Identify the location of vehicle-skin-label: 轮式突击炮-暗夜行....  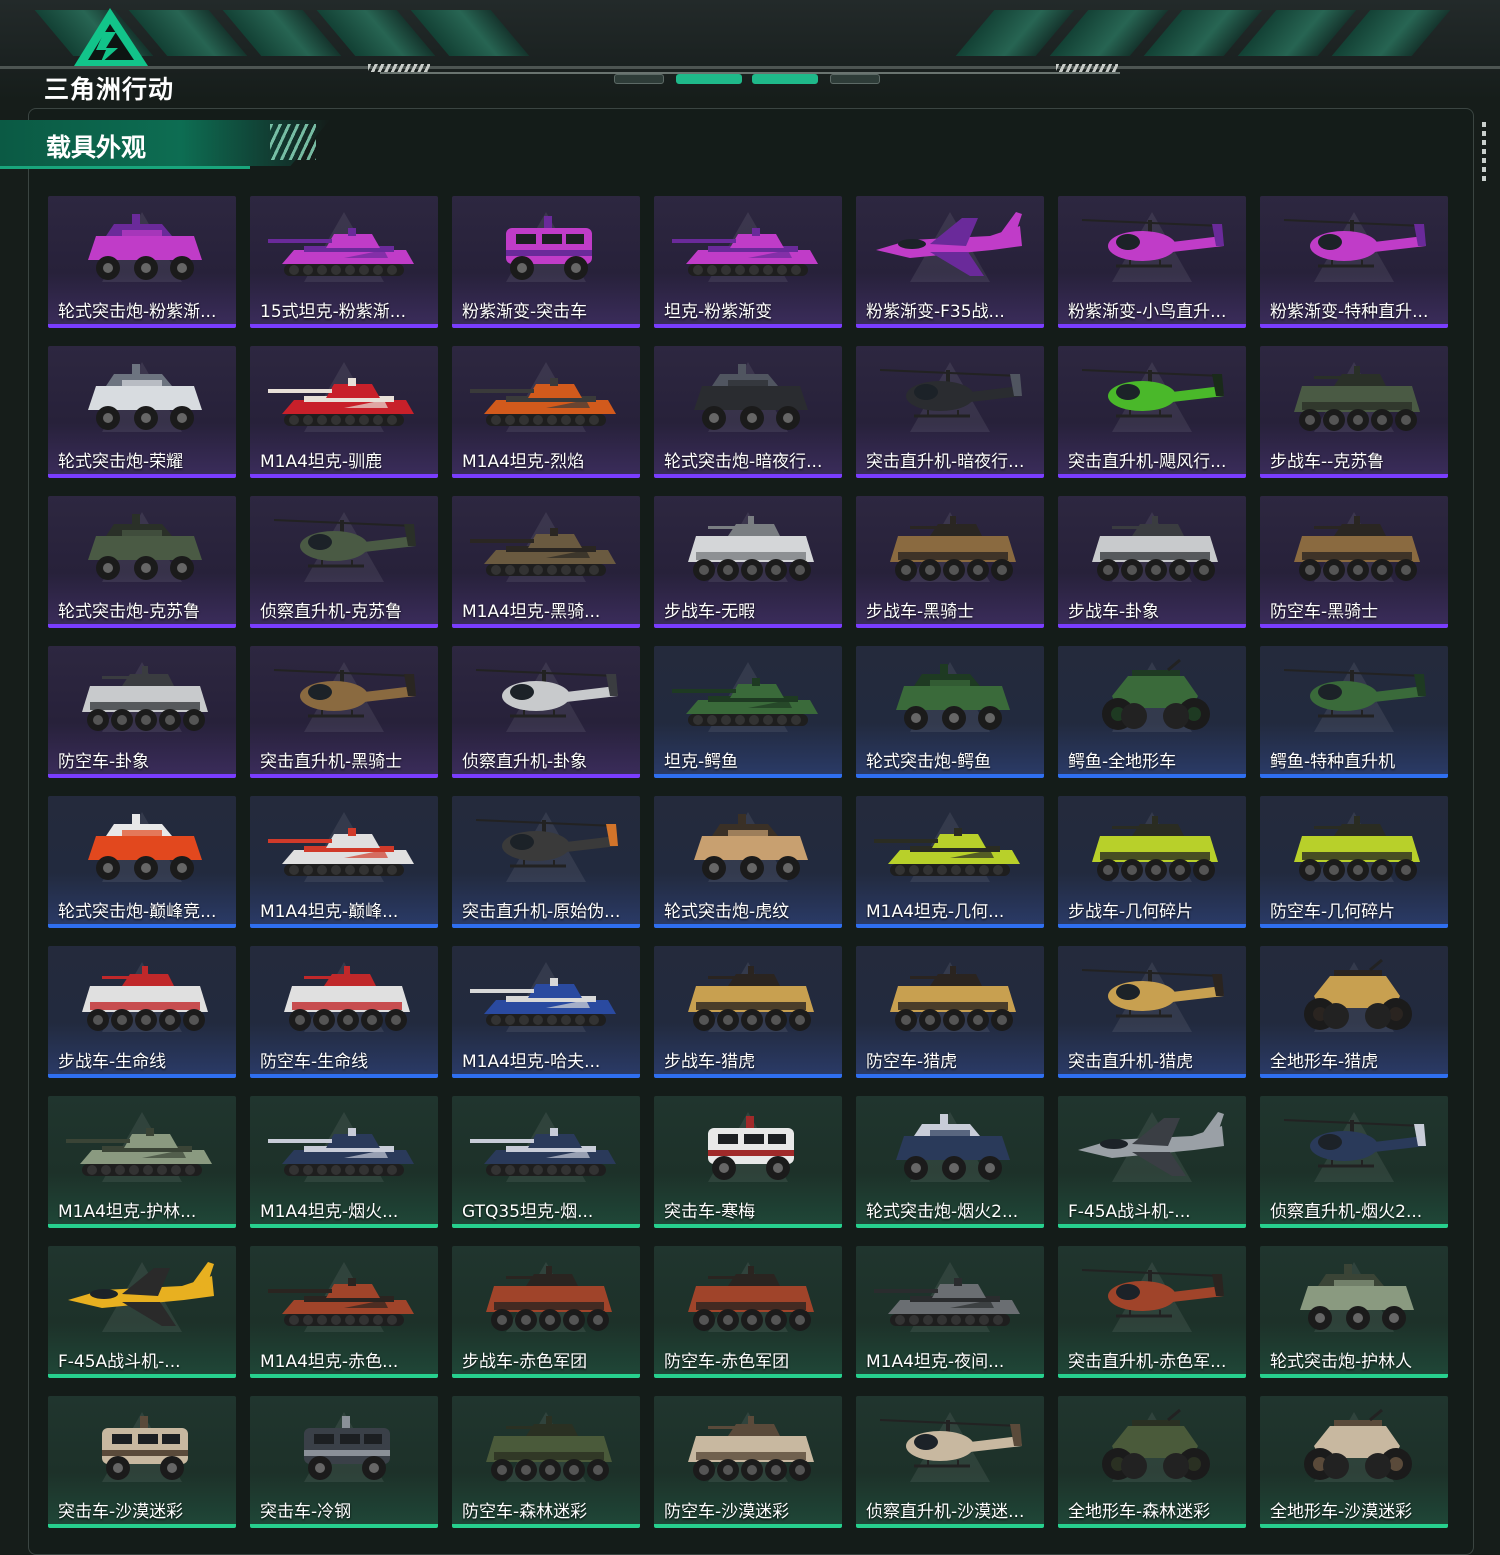
(743, 462).